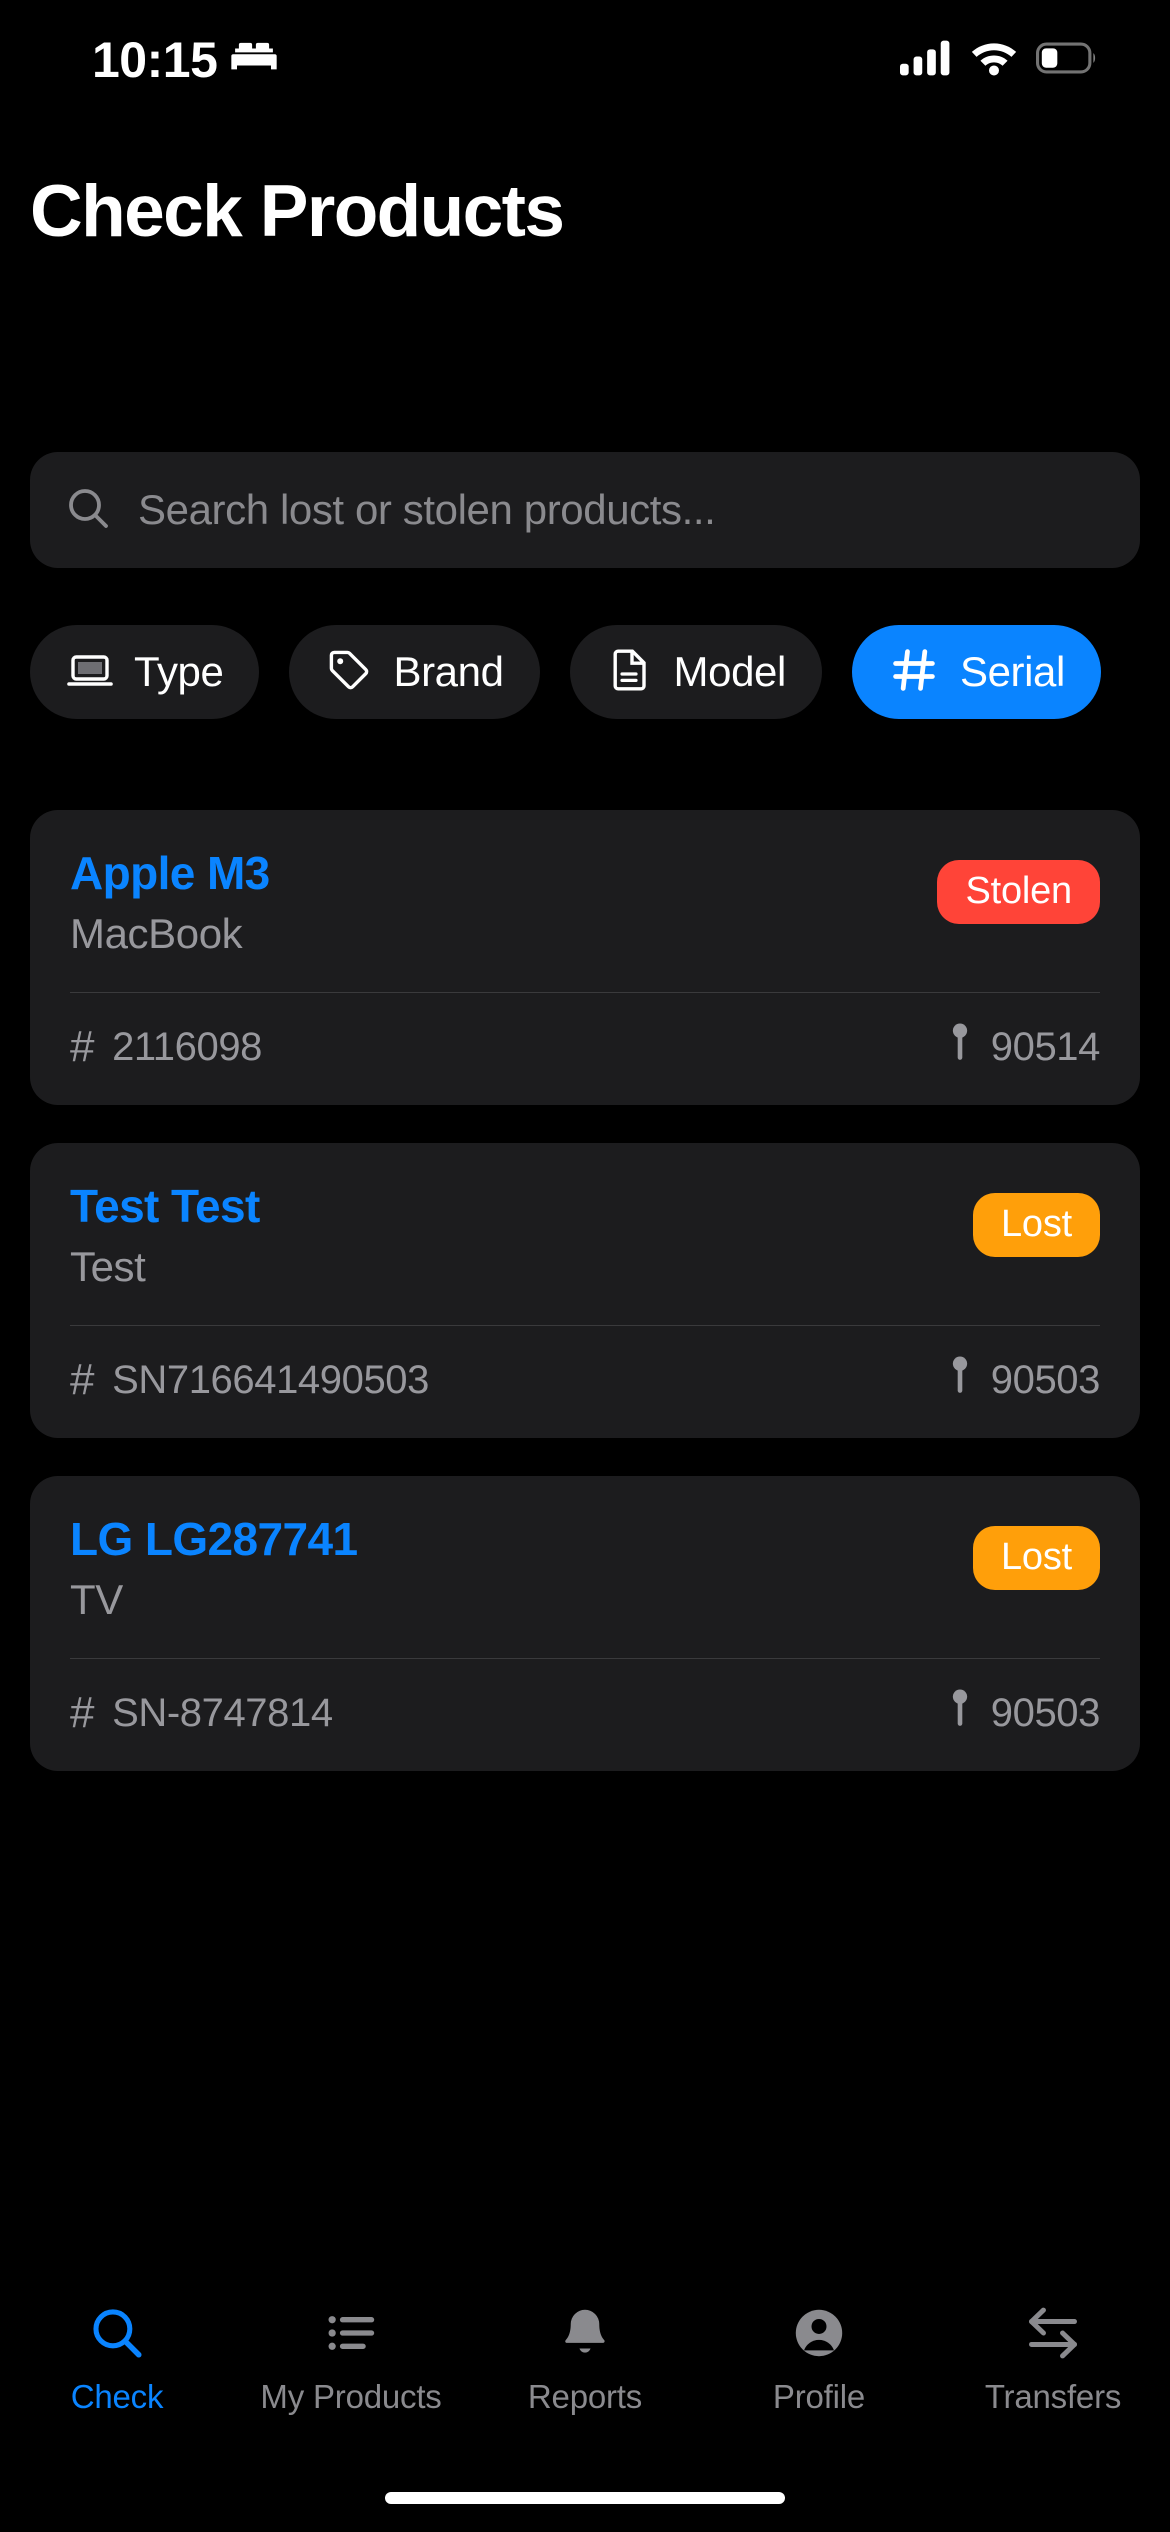 Image resolution: width=1170 pixels, height=2532 pixels. Describe the element at coordinates (1045, 1046) in the screenshot. I see `product-zip-value: 90514` at that location.